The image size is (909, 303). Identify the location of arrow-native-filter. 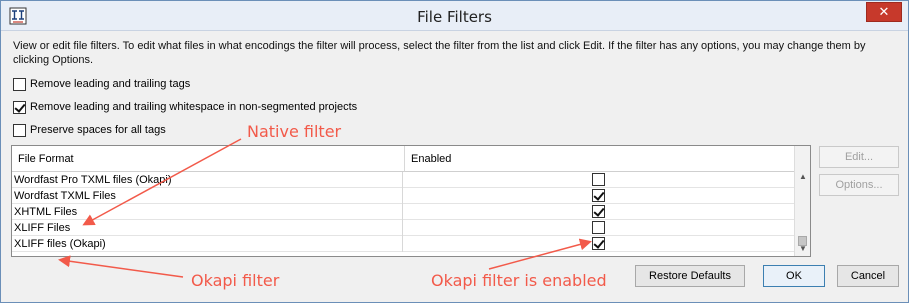
(162, 182).